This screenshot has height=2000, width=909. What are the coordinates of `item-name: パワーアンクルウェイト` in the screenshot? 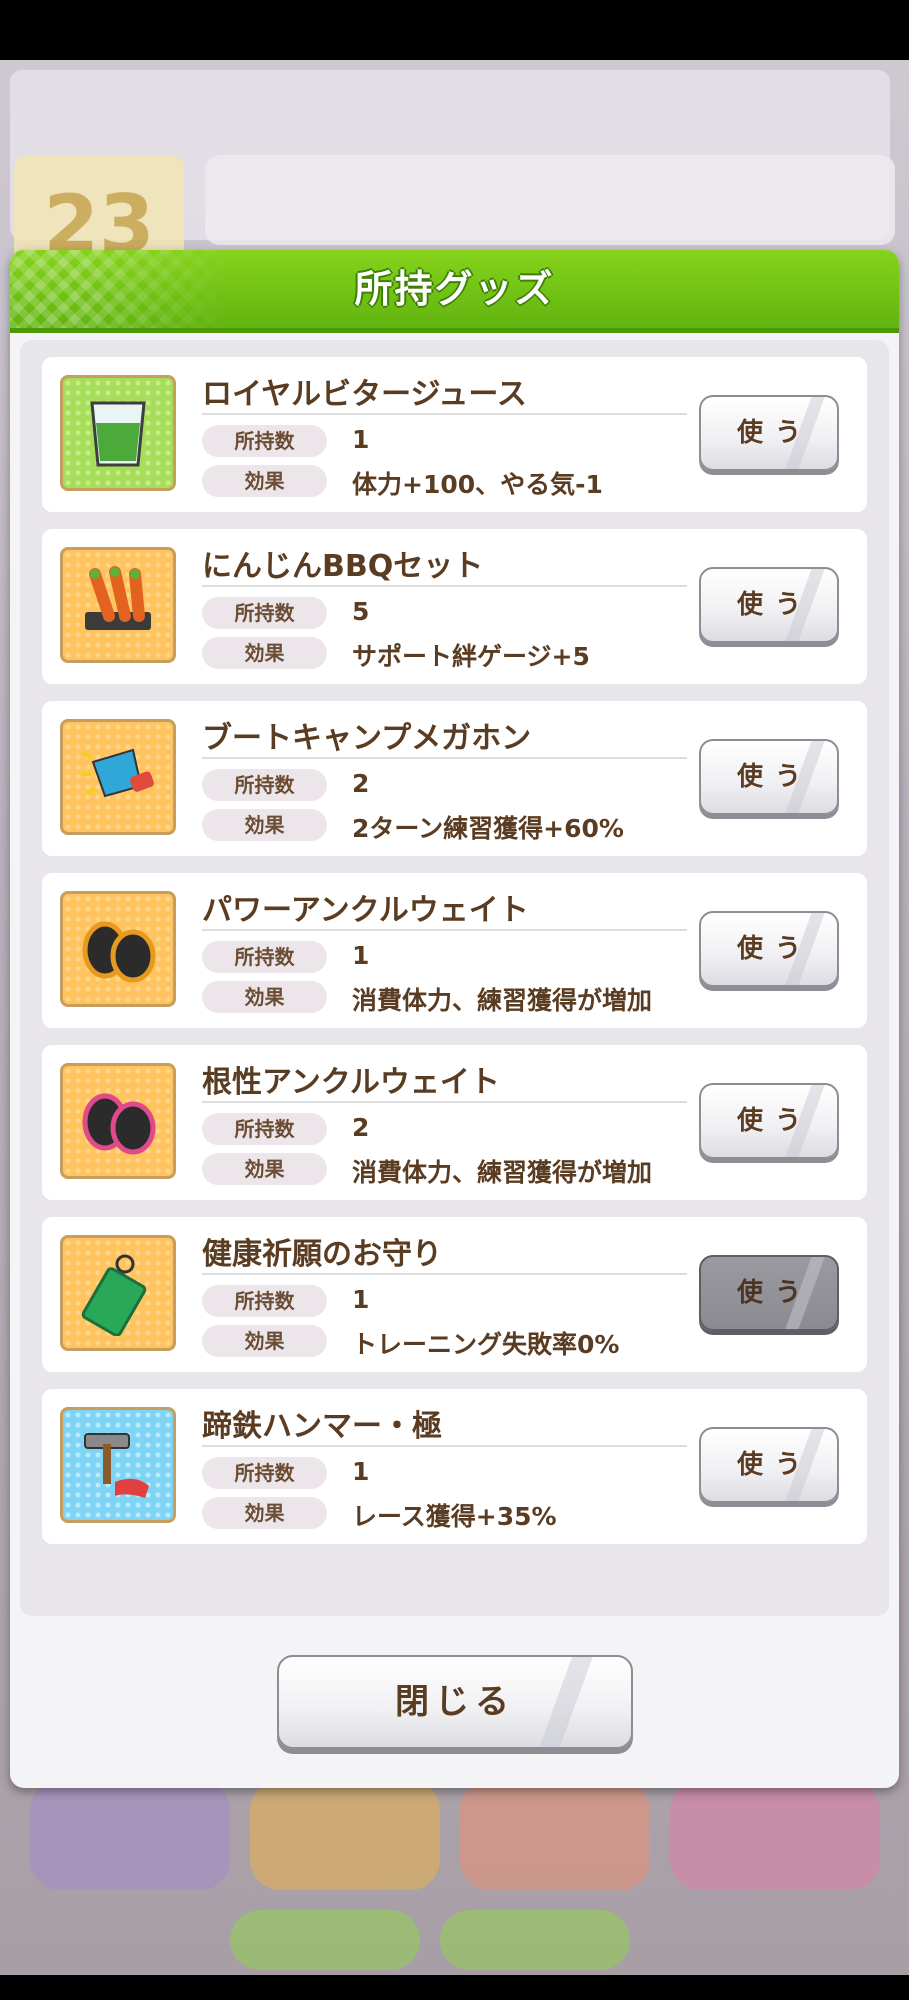 It's located at (365, 910).